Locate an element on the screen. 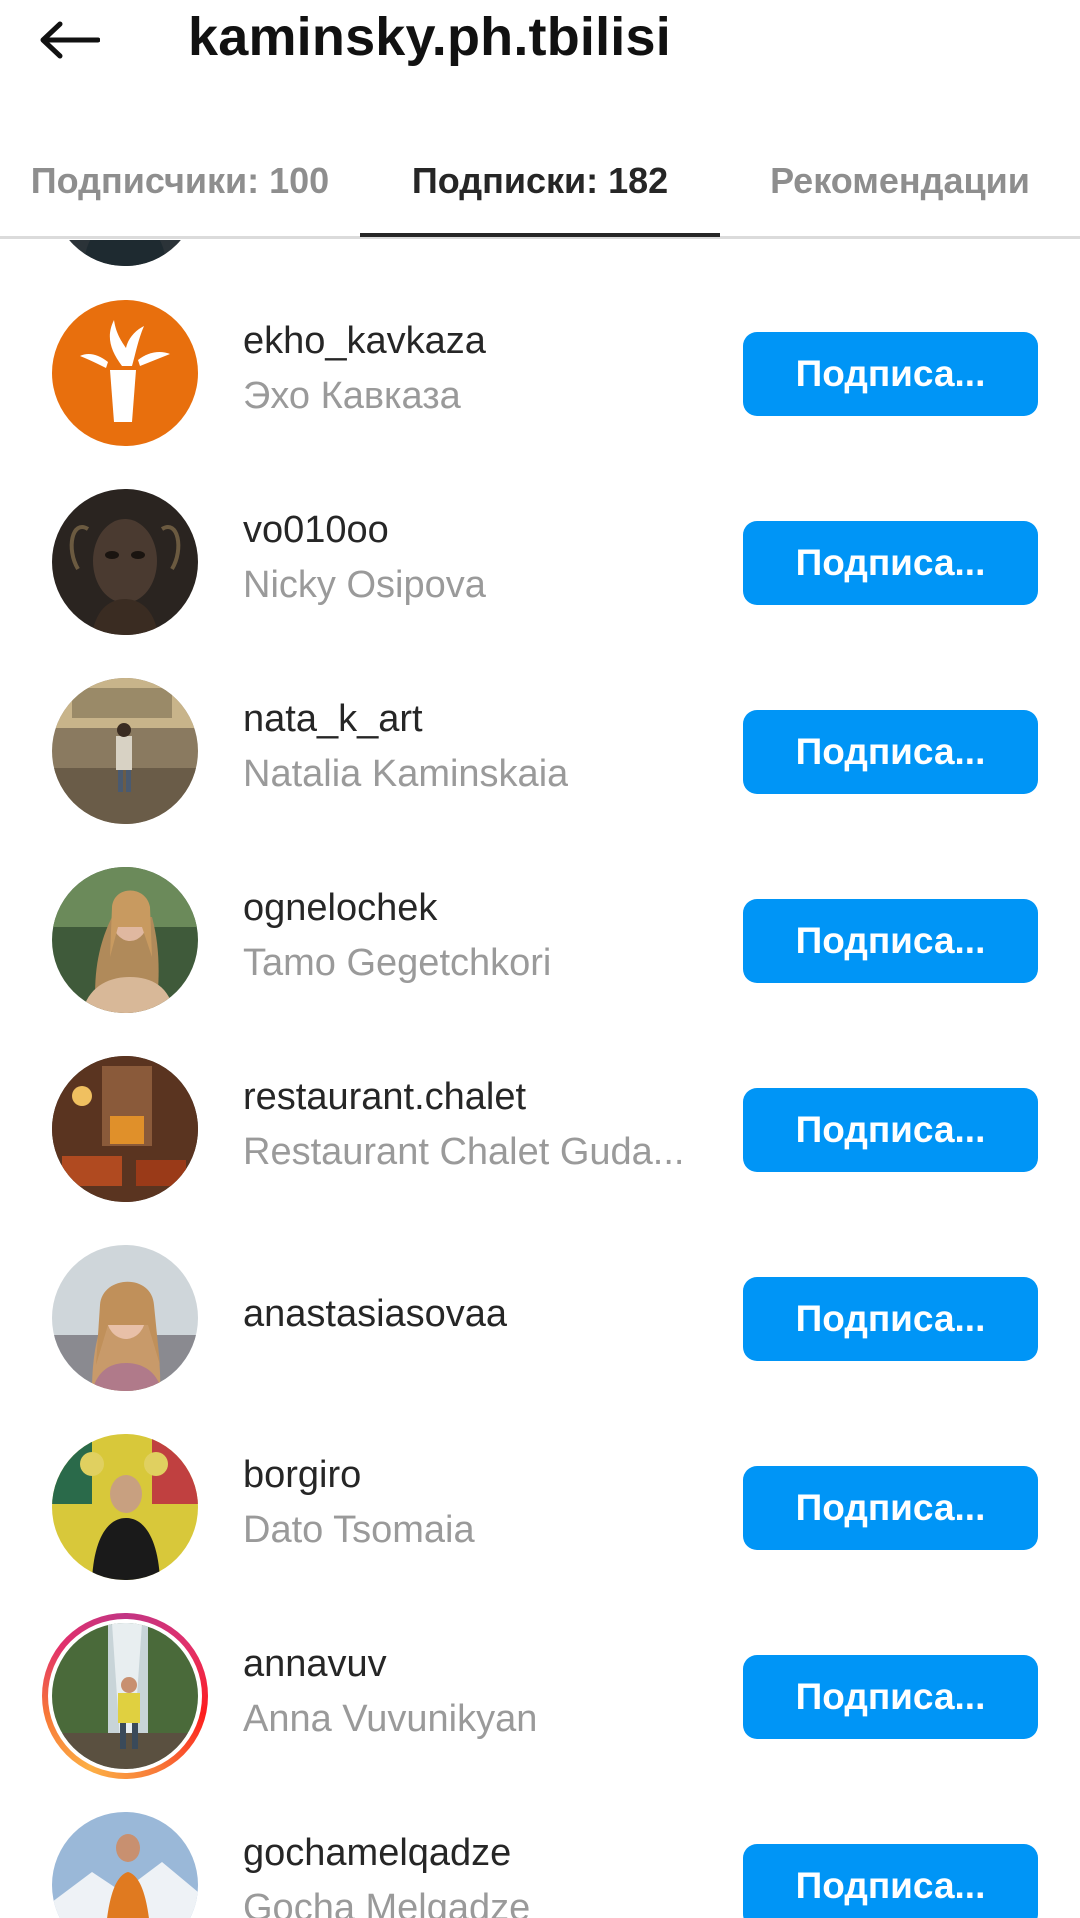 This screenshot has width=1080, height=1918. full-name: Эхо Кавказа is located at coordinates (352, 396).